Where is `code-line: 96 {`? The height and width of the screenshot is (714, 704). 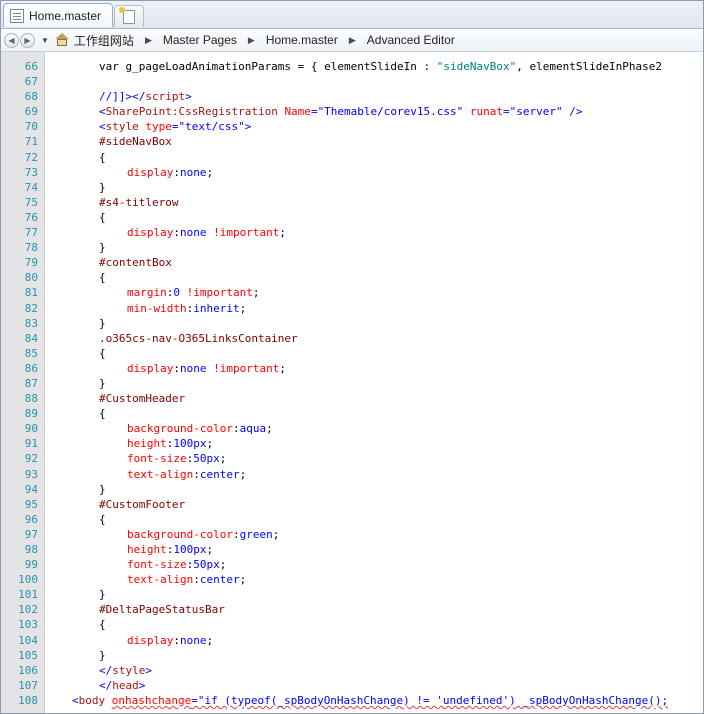
code-line: 96 { is located at coordinates (352, 519).